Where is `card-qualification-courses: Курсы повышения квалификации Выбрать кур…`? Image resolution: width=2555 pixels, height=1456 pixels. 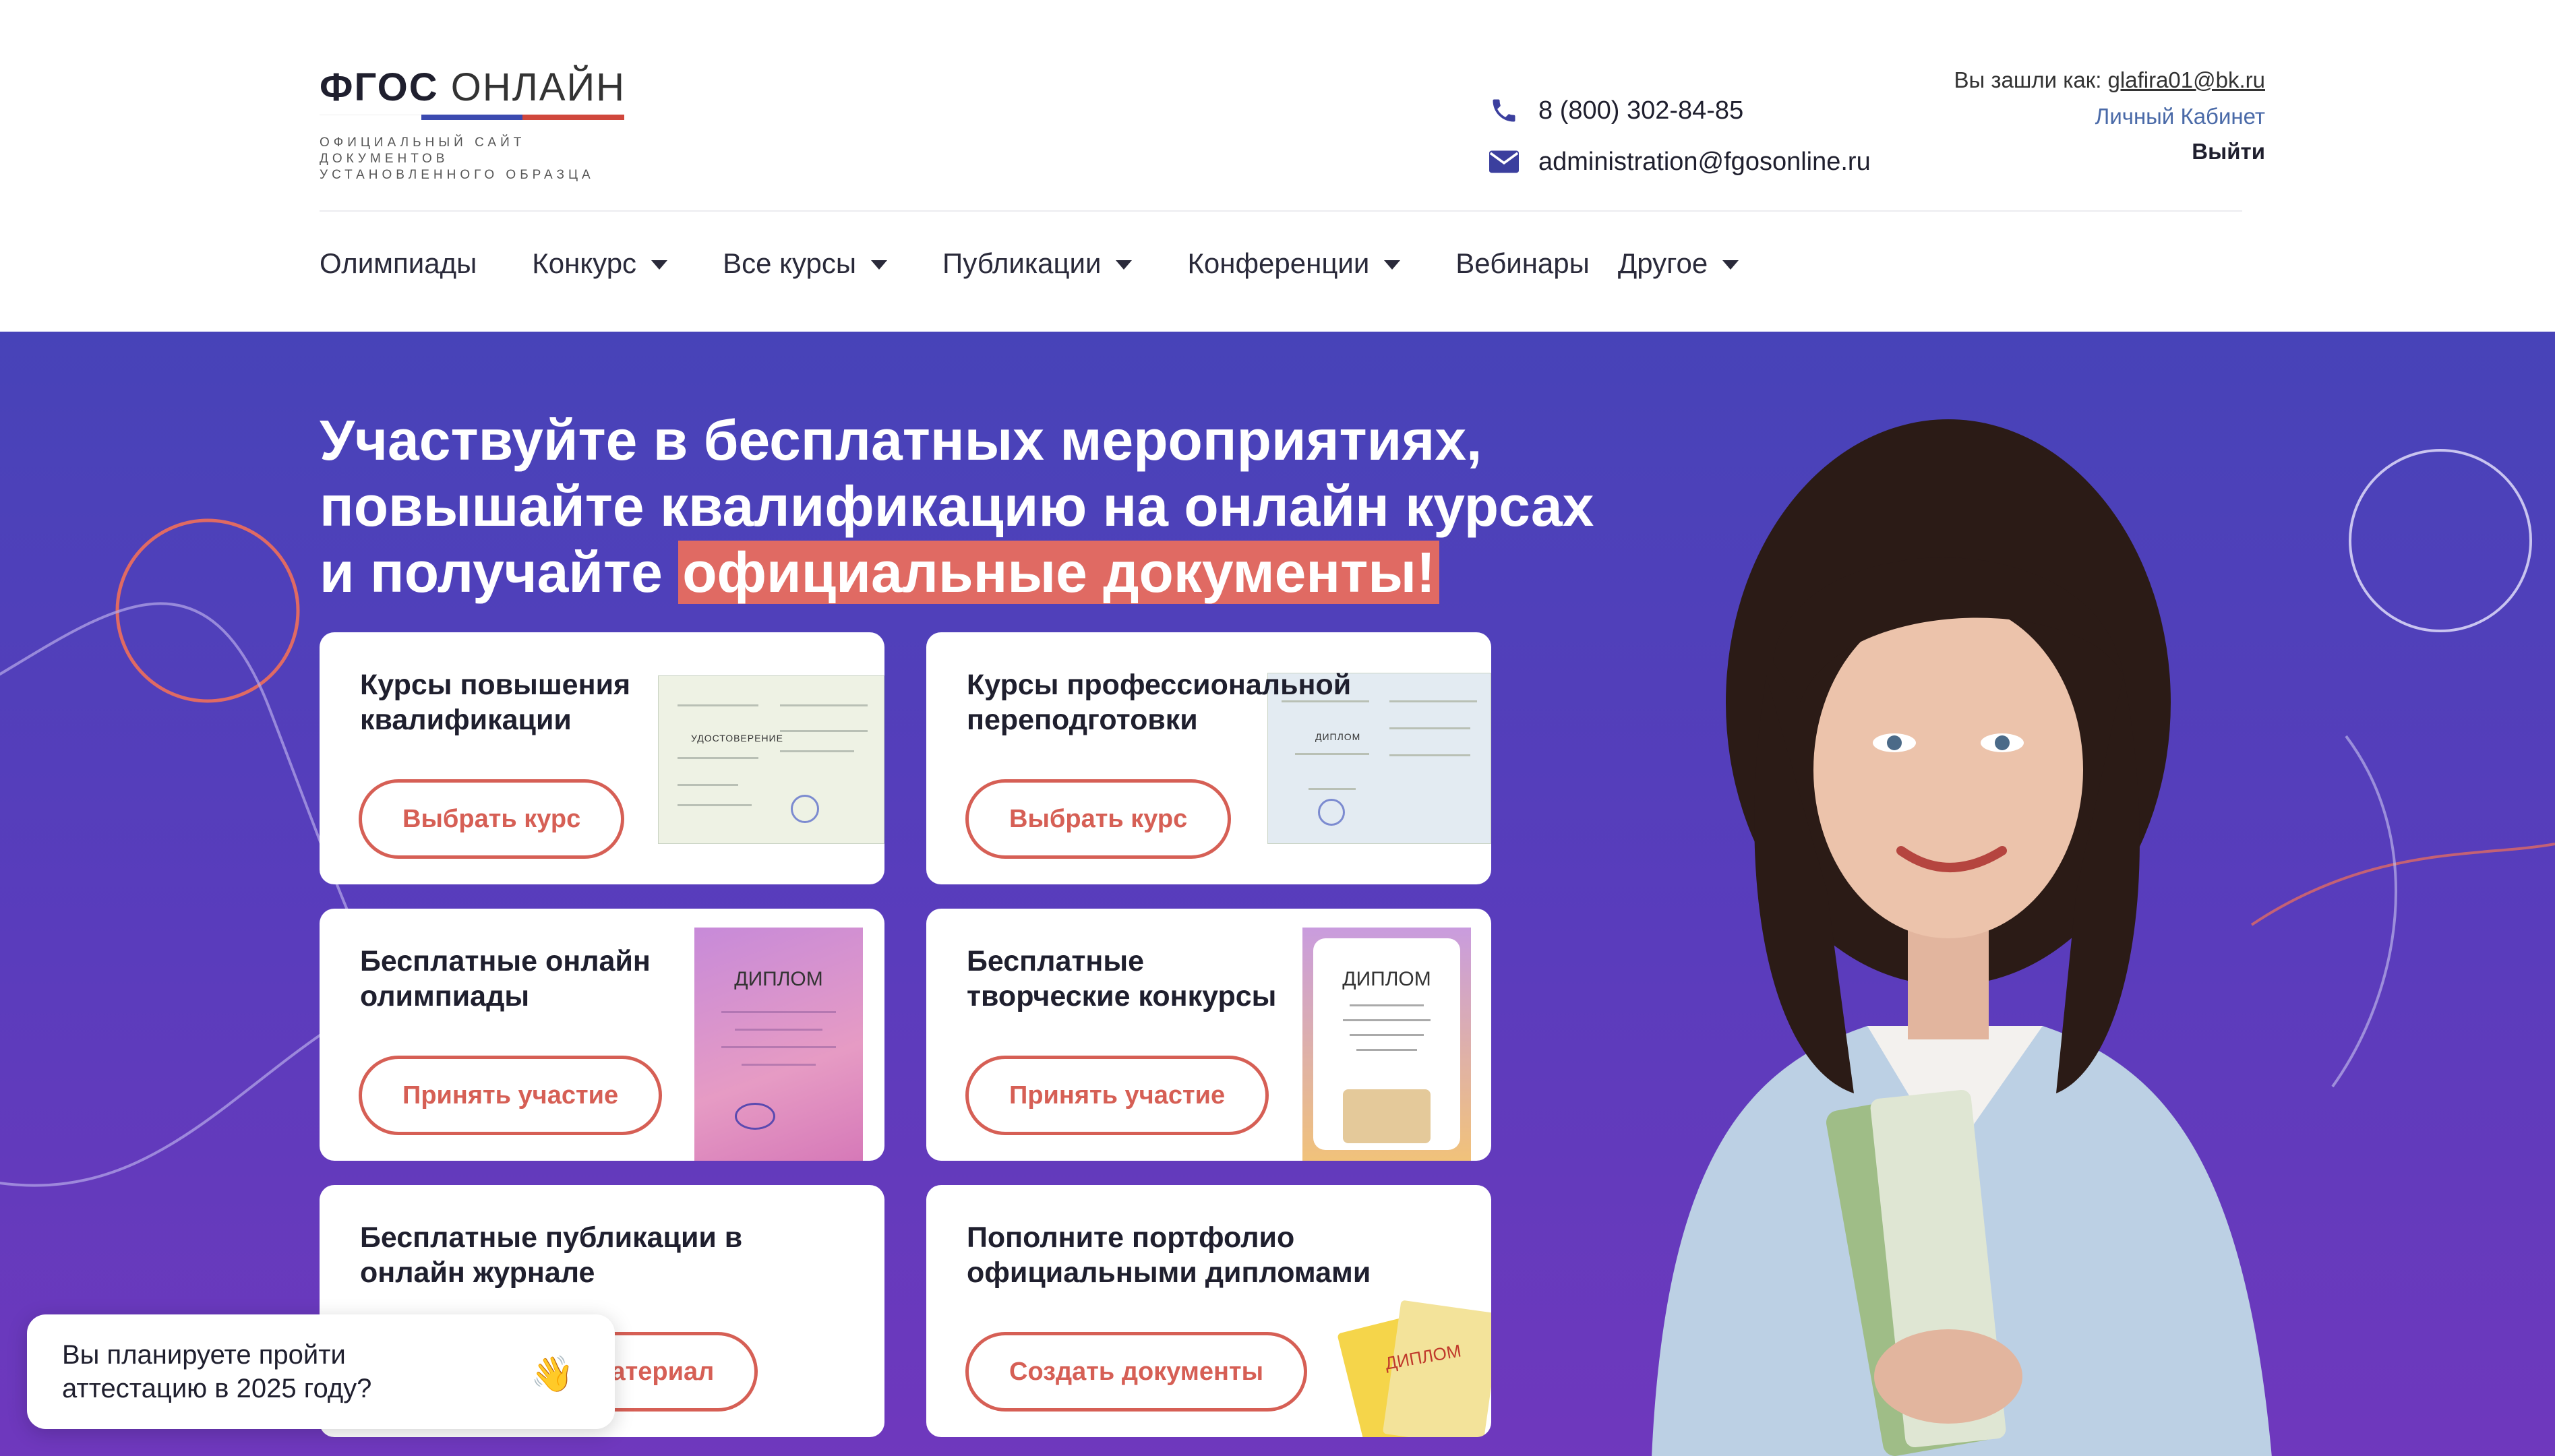
card-qualification-courses: Курсы повышения квалификации Выбрать кур… is located at coordinates (602, 758).